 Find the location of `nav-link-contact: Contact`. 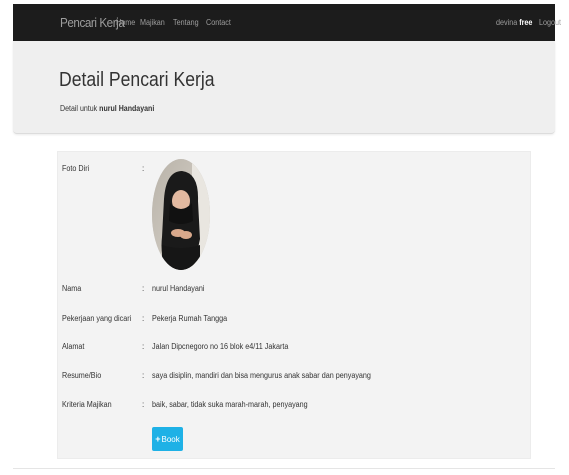

nav-link-contact: Contact is located at coordinates (218, 22).